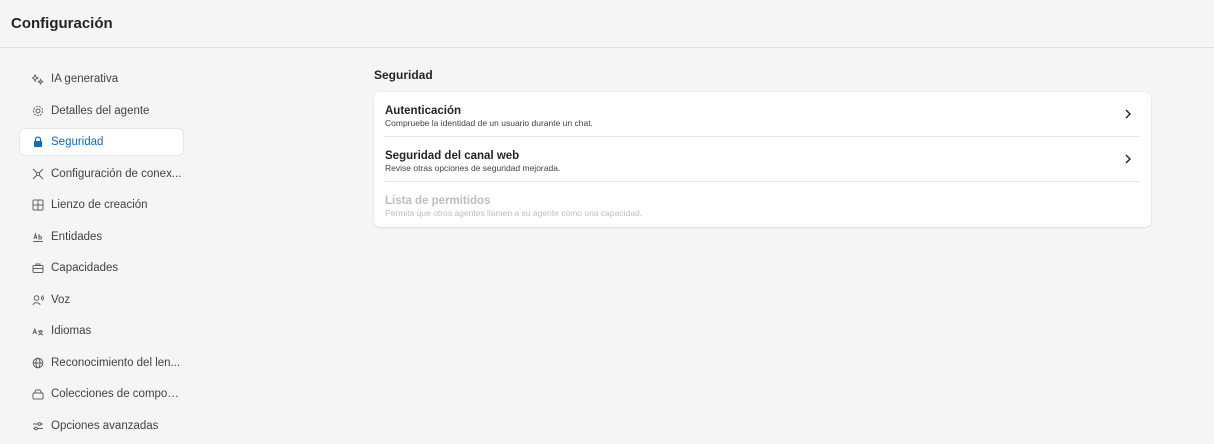 This screenshot has height=444, width=1214. I want to click on translate-icon, so click(38, 331).